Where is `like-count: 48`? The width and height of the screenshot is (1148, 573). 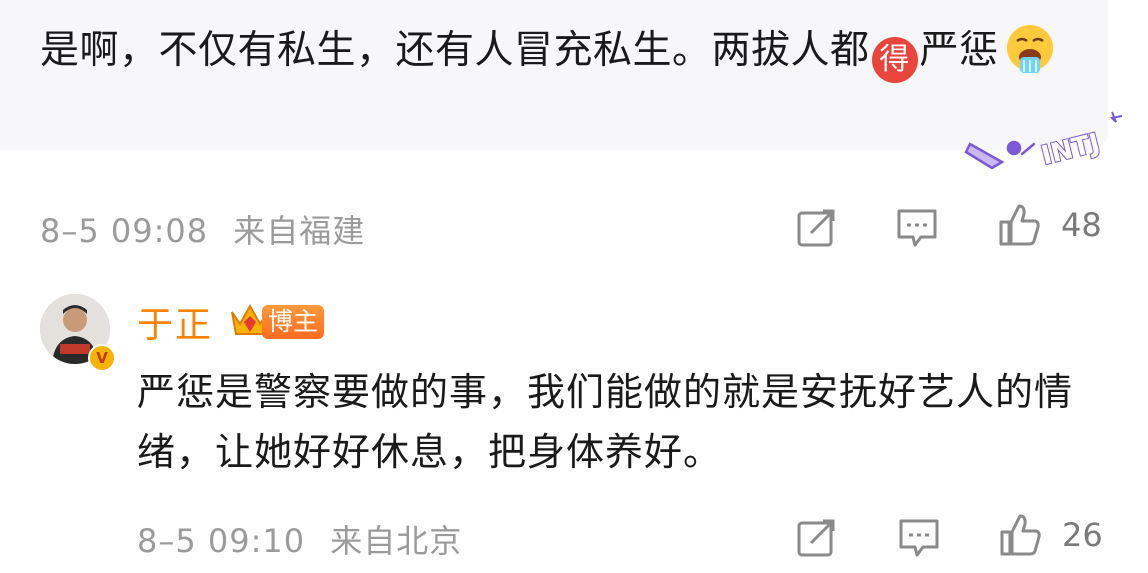 like-count: 48 is located at coordinates (1081, 225).